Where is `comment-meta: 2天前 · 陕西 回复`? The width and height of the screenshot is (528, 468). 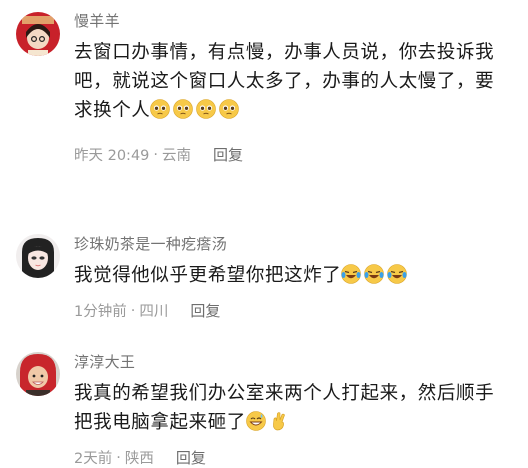 comment-meta: 2天前 · 陕西 回复 is located at coordinates (140, 457).